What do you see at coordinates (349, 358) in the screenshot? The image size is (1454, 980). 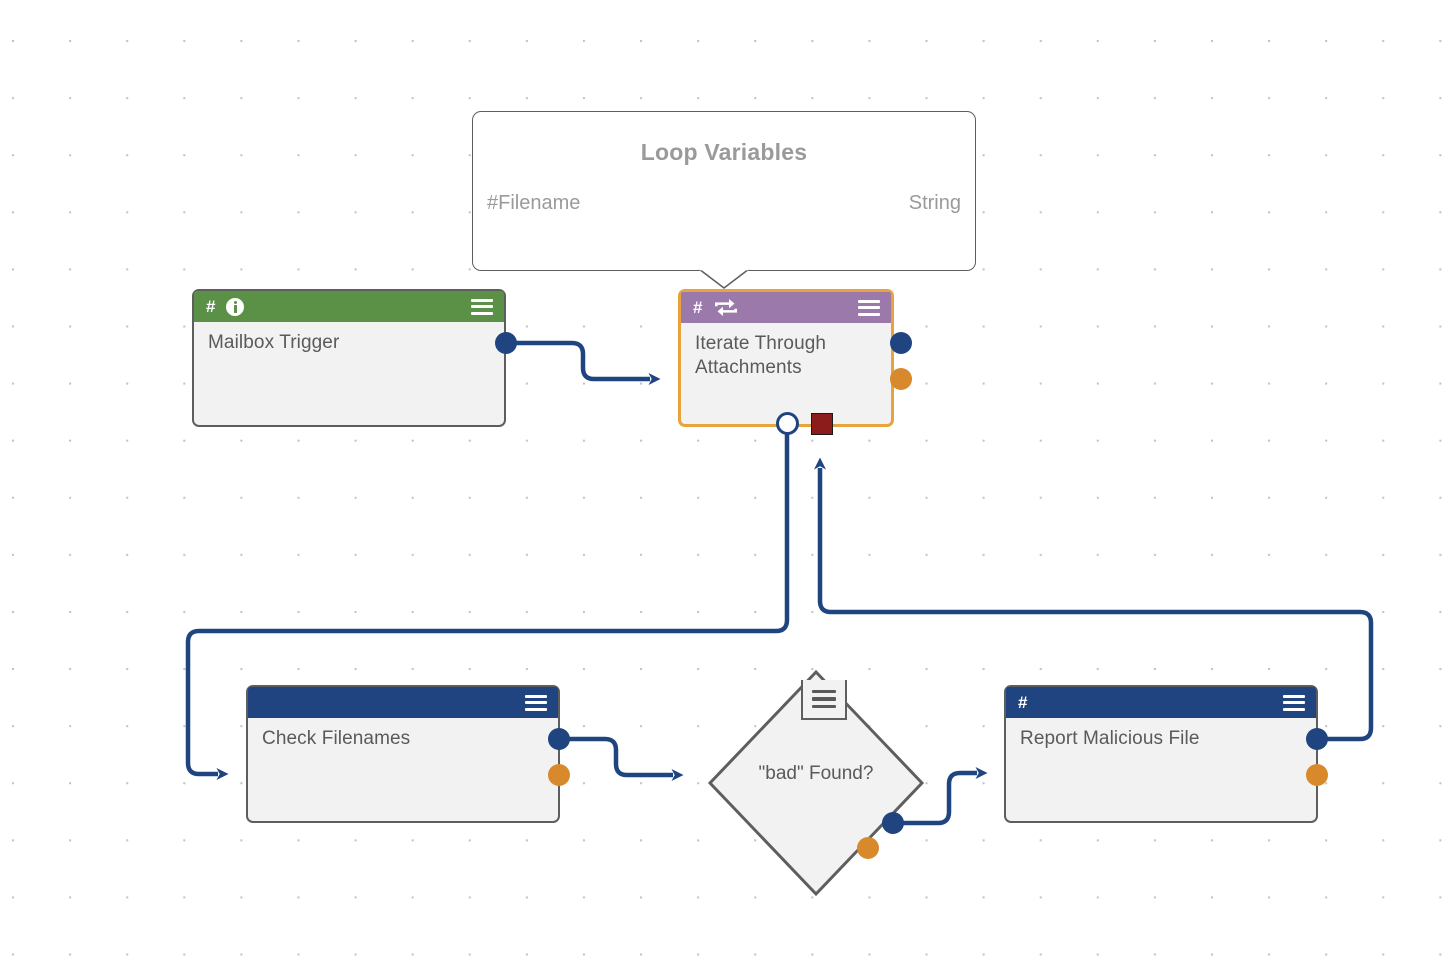 I see `node-mailbox-trigger: # Mailbox Trigger` at bounding box center [349, 358].